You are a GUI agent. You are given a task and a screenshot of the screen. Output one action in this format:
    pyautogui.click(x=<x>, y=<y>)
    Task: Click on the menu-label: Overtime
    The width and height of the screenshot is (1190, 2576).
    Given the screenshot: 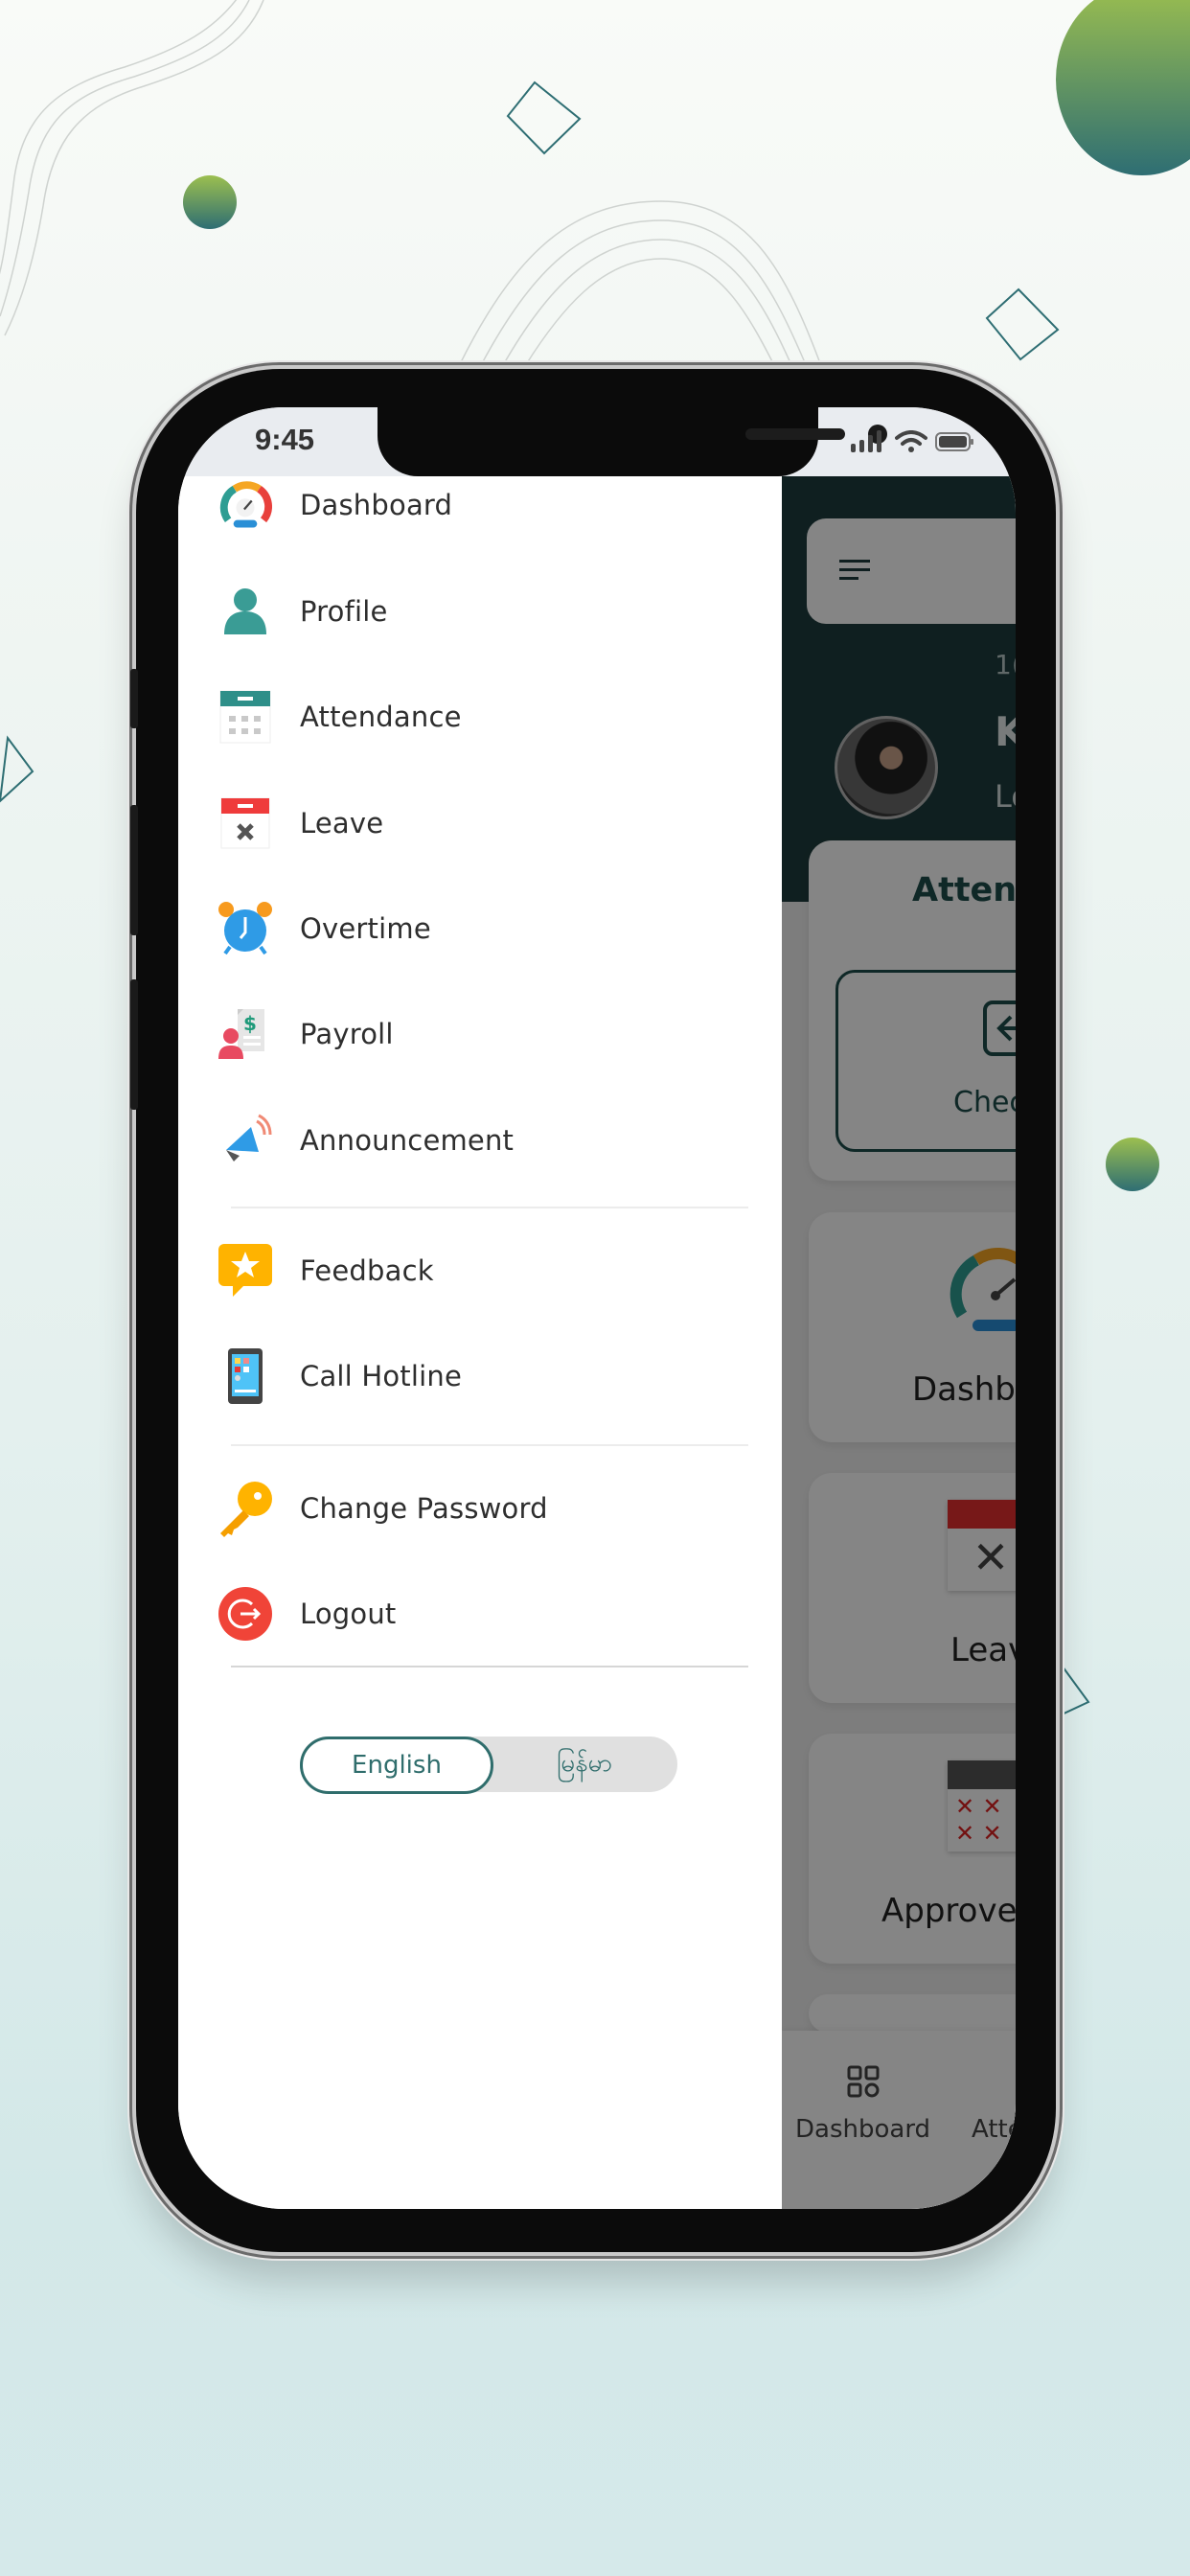 What is the action you would take?
    pyautogui.click(x=366, y=928)
    